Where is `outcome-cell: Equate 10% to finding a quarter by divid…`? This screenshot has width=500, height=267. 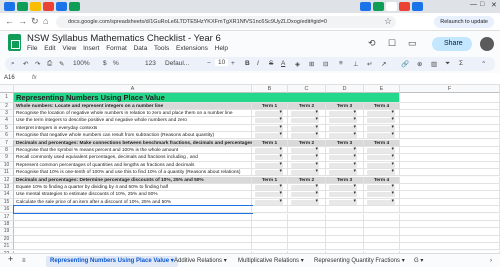 outcome-cell: Equate 10% to finding a quarter by divid… is located at coordinates (133, 187).